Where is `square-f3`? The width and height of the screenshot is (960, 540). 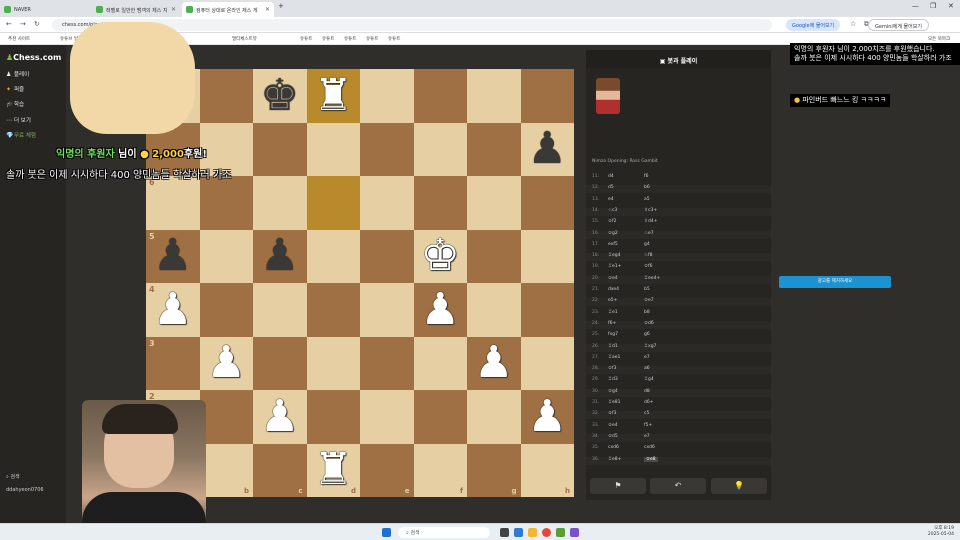
square-f3 is located at coordinates (440, 363).